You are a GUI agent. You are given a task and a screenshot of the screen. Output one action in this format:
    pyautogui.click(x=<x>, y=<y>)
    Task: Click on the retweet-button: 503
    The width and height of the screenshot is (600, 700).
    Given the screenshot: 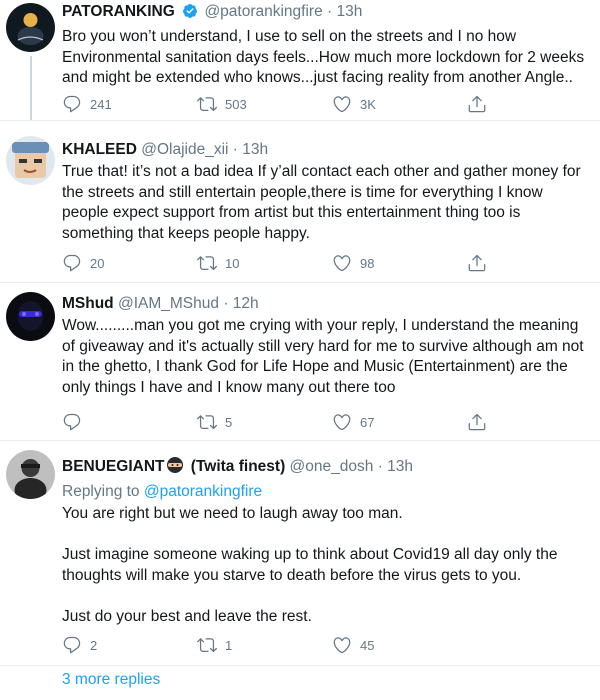 What is the action you would take?
    pyautogui.click(x=264, y=104)
    